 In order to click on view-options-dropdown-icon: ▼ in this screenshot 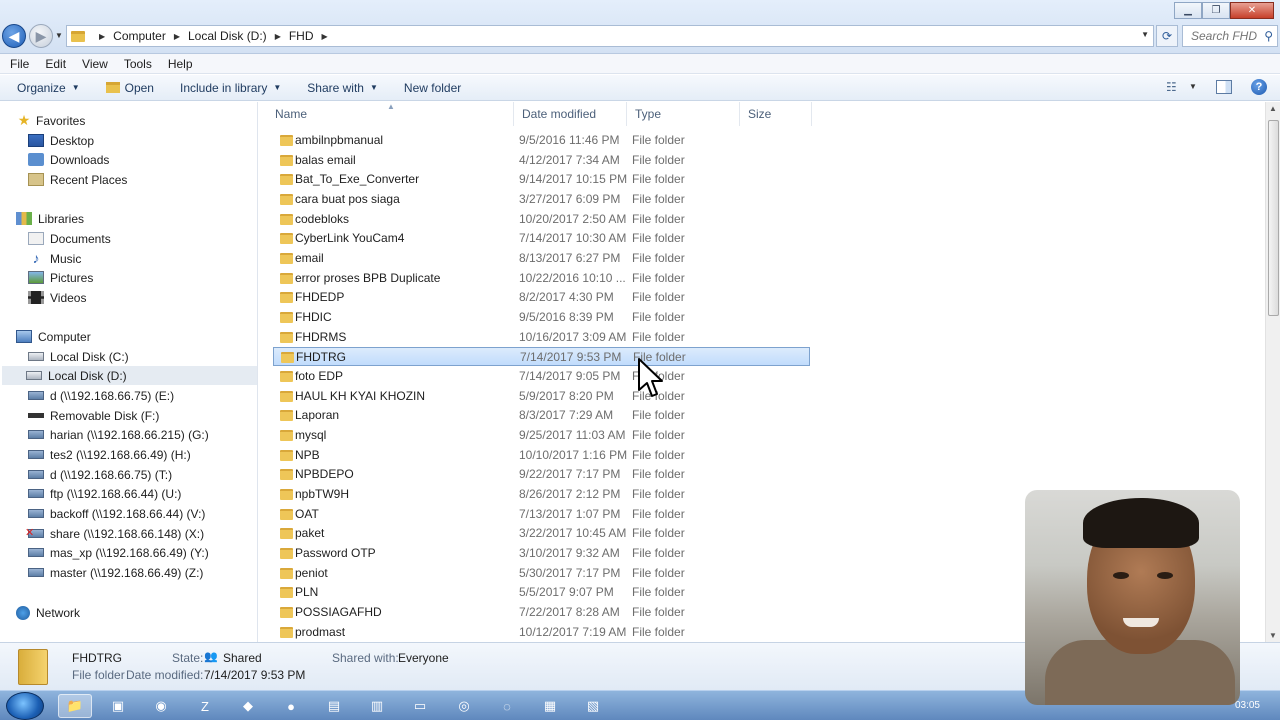, I will do `click(1193, 86)`.